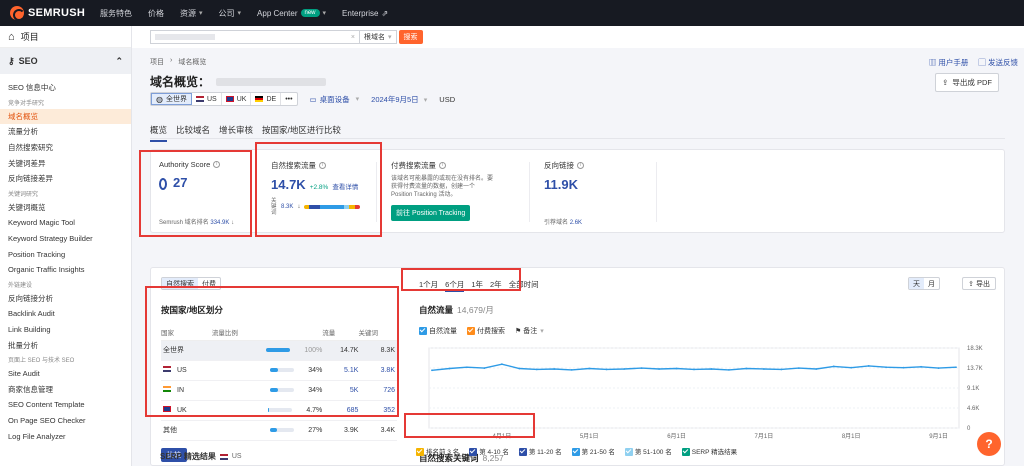 This screenshot has width=1024, height=466. What do you see at coordinates (410, 37) in the screenshot?
I see `search-button: 搜索` at bounding box center [410, 37].